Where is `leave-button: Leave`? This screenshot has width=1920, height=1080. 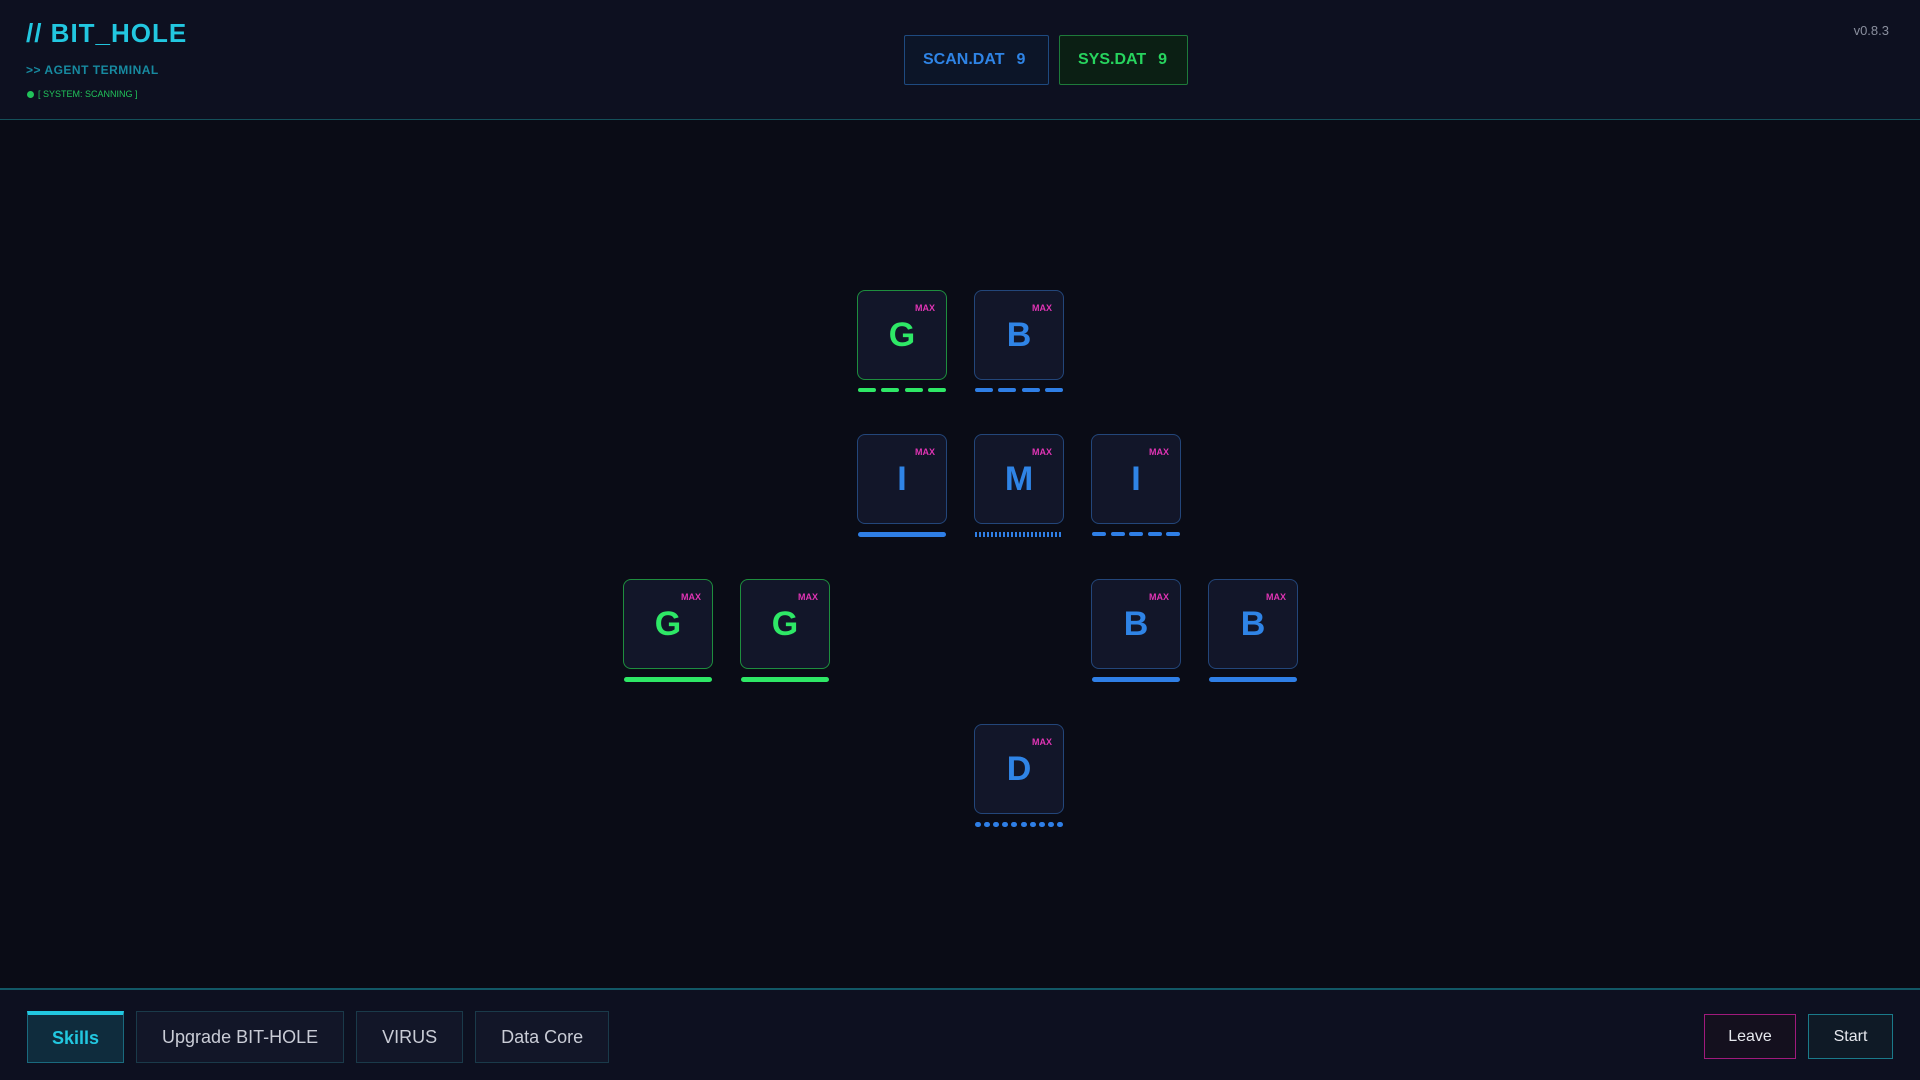
leave-button: Leave is located at coordinates (1750, 1036).